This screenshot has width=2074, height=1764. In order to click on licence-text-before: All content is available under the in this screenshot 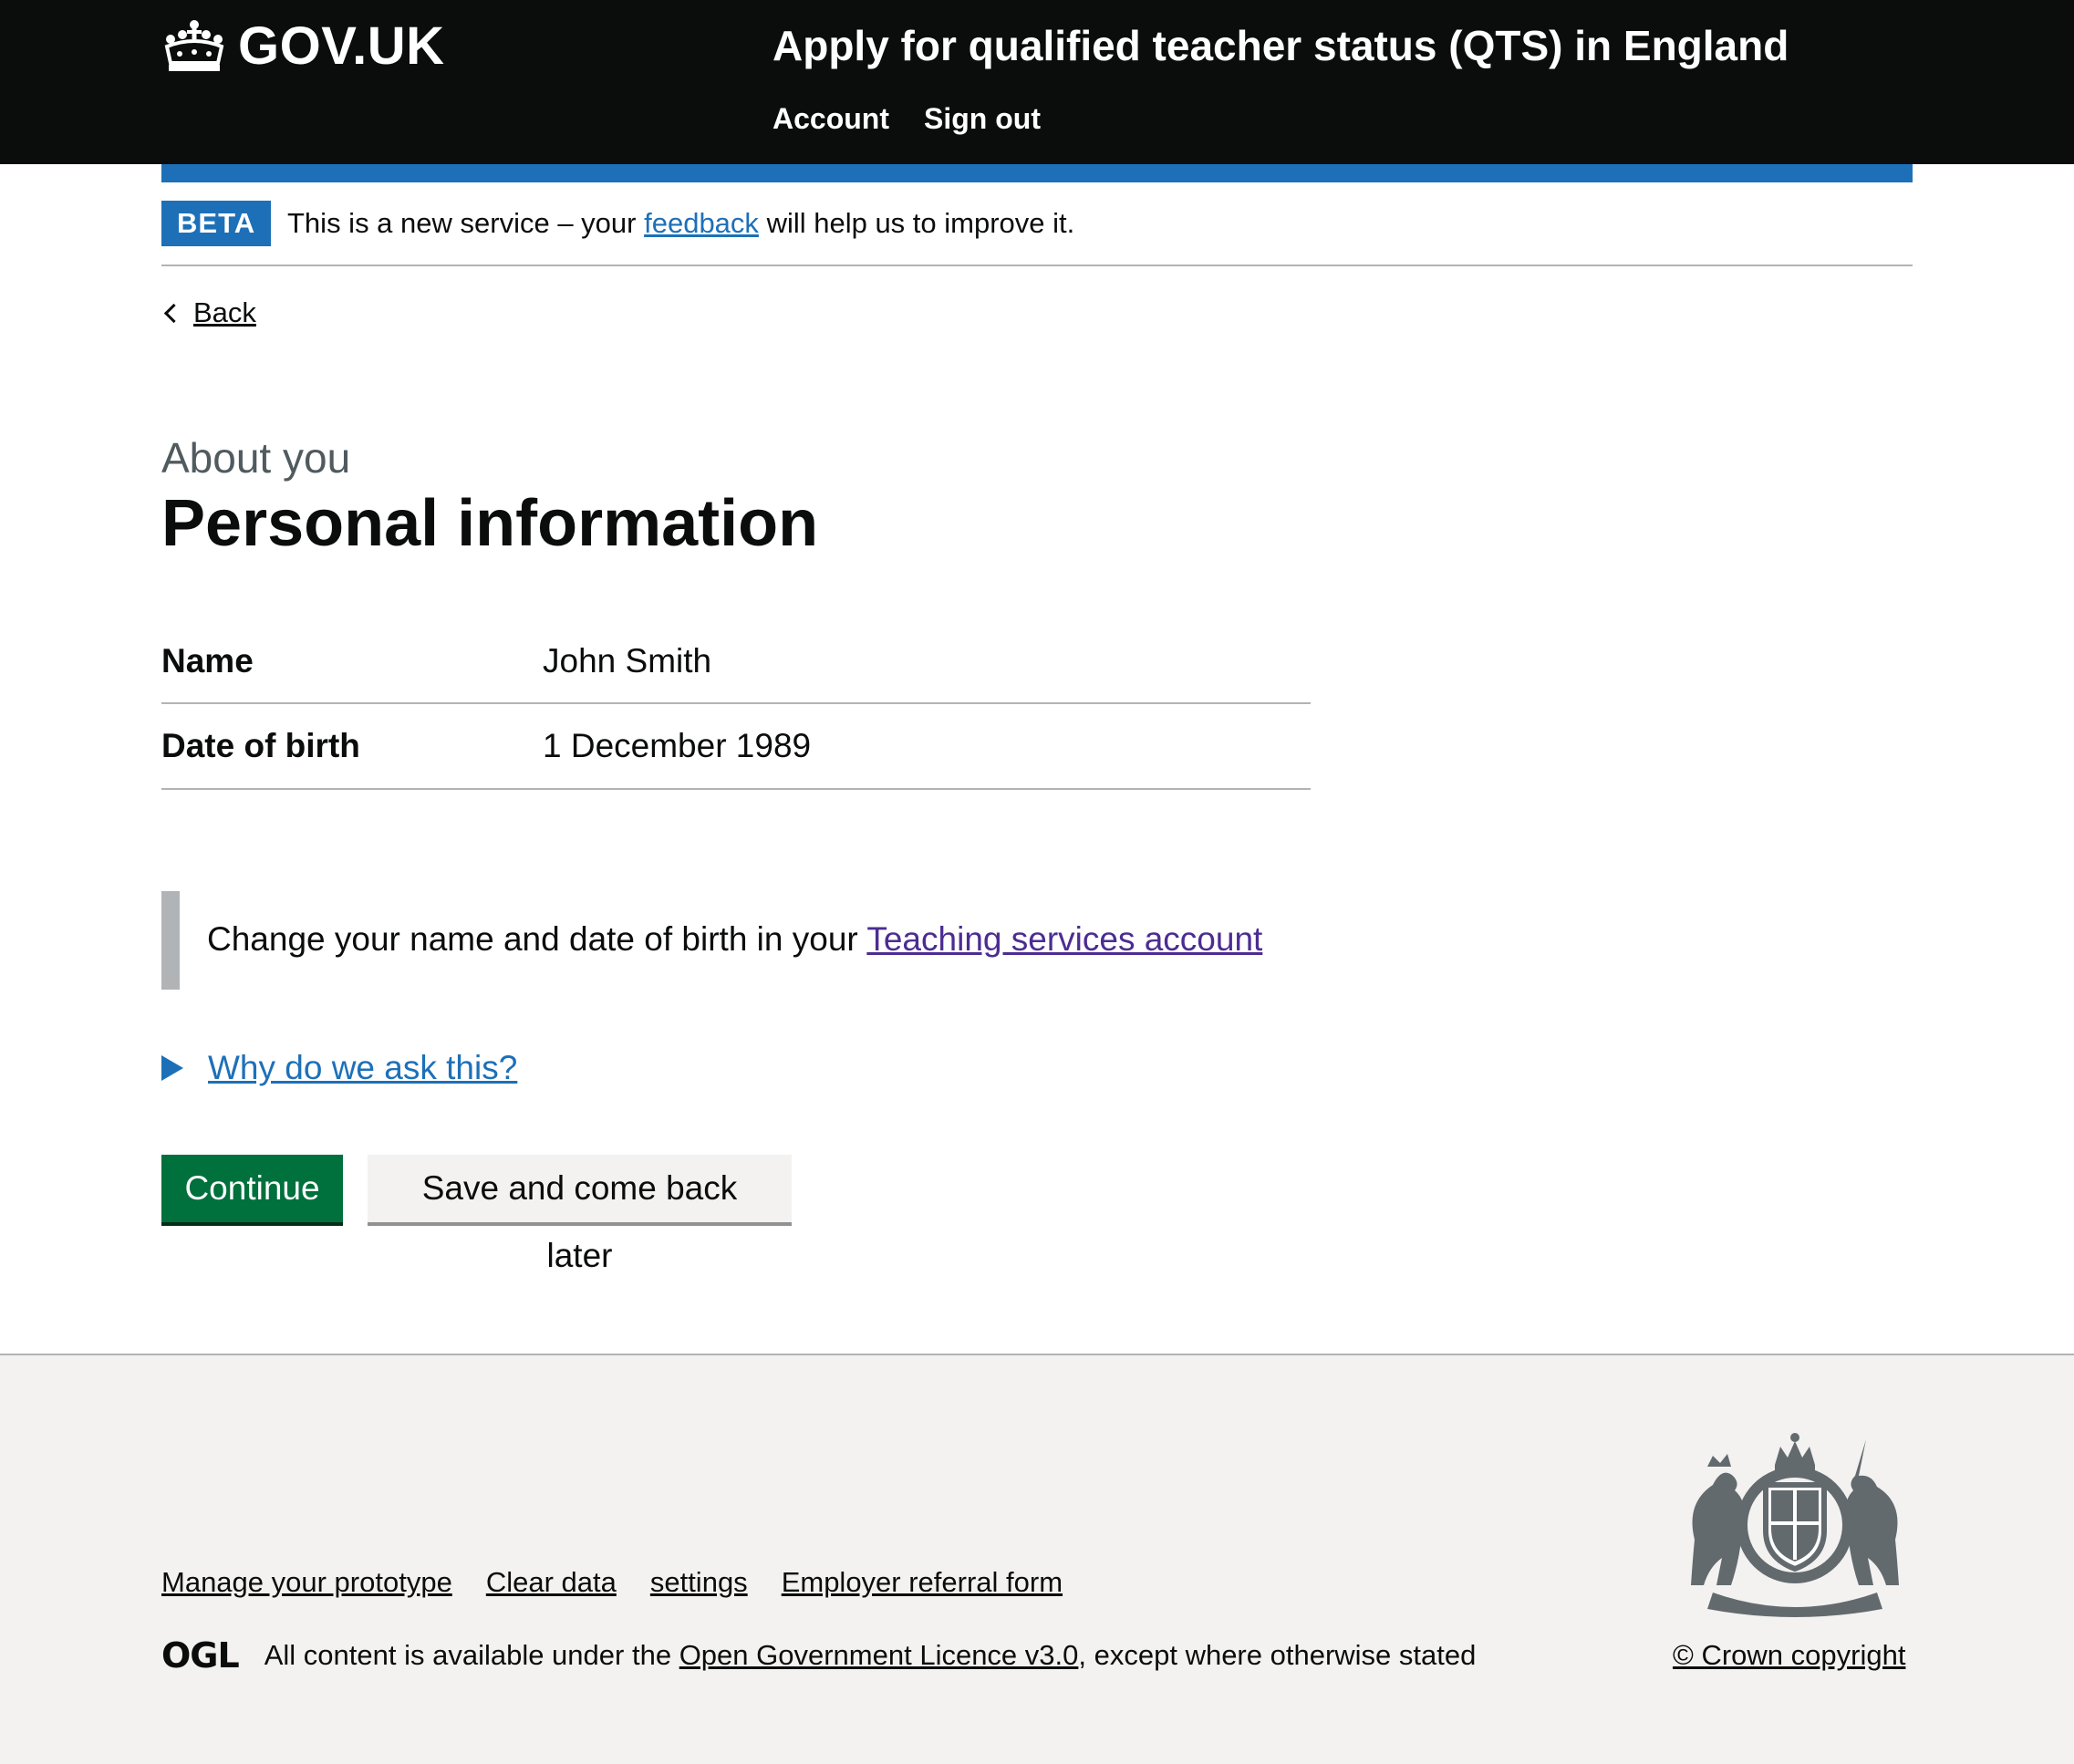, I will do `click(468, 1655)`.